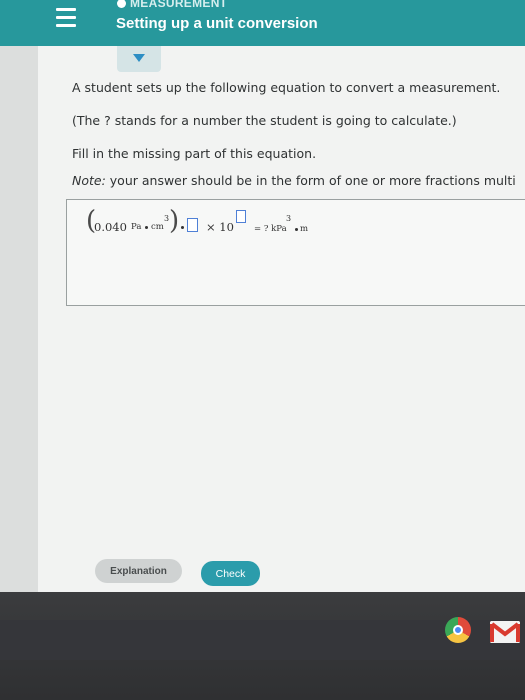  I want to click on answer-area, so click(295, 252).